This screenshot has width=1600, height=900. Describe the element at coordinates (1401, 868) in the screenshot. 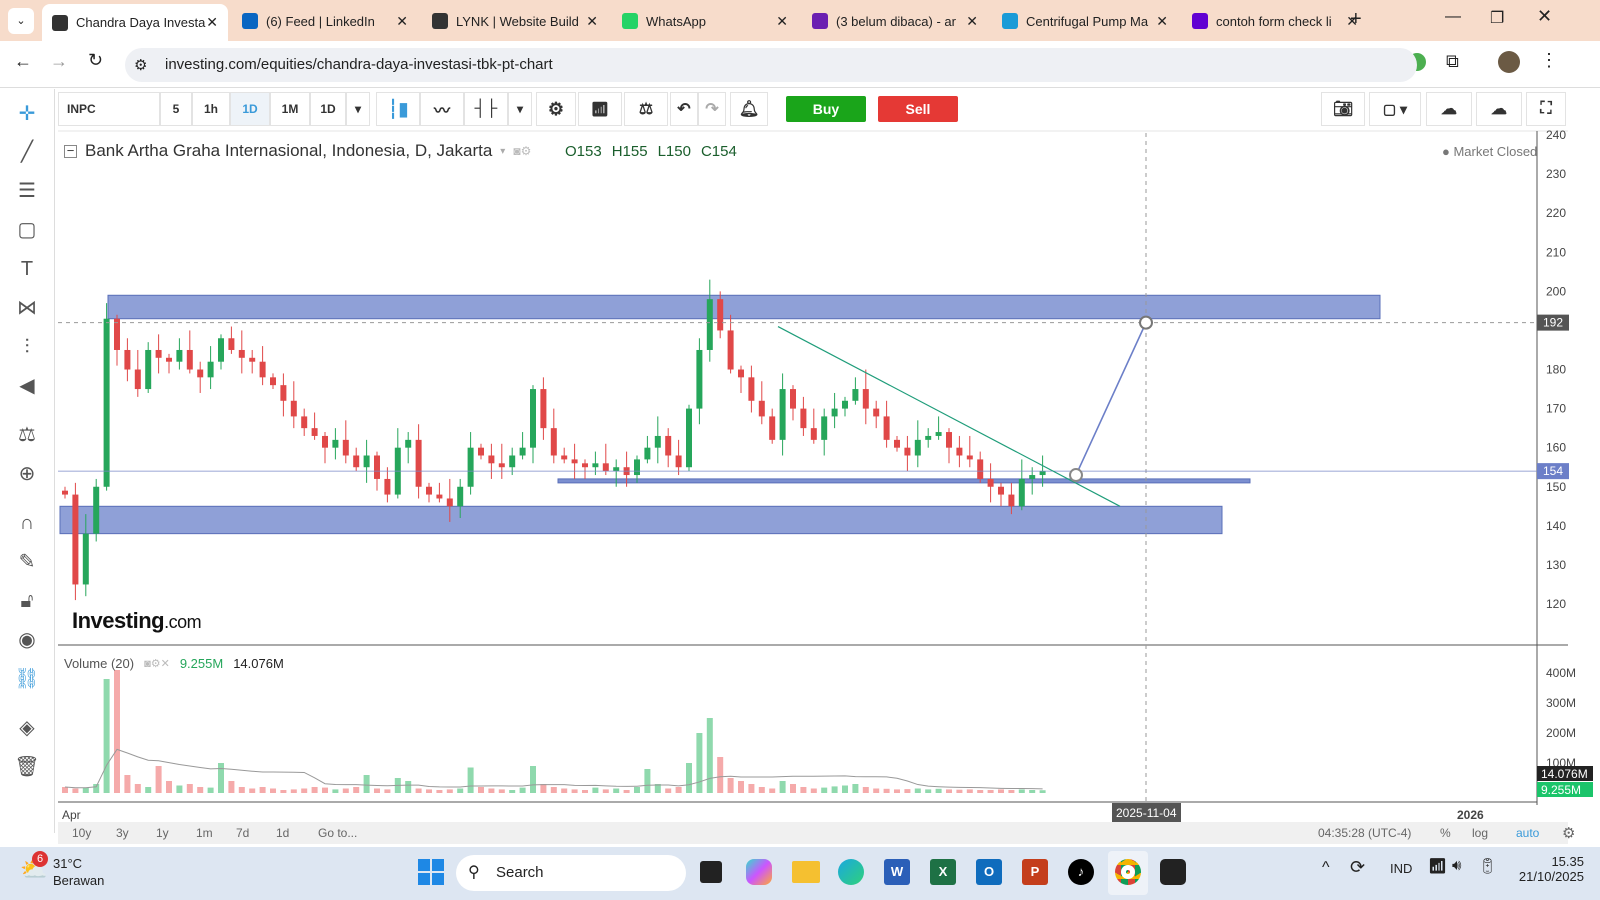

I see `language-indicator: IND` at that location.